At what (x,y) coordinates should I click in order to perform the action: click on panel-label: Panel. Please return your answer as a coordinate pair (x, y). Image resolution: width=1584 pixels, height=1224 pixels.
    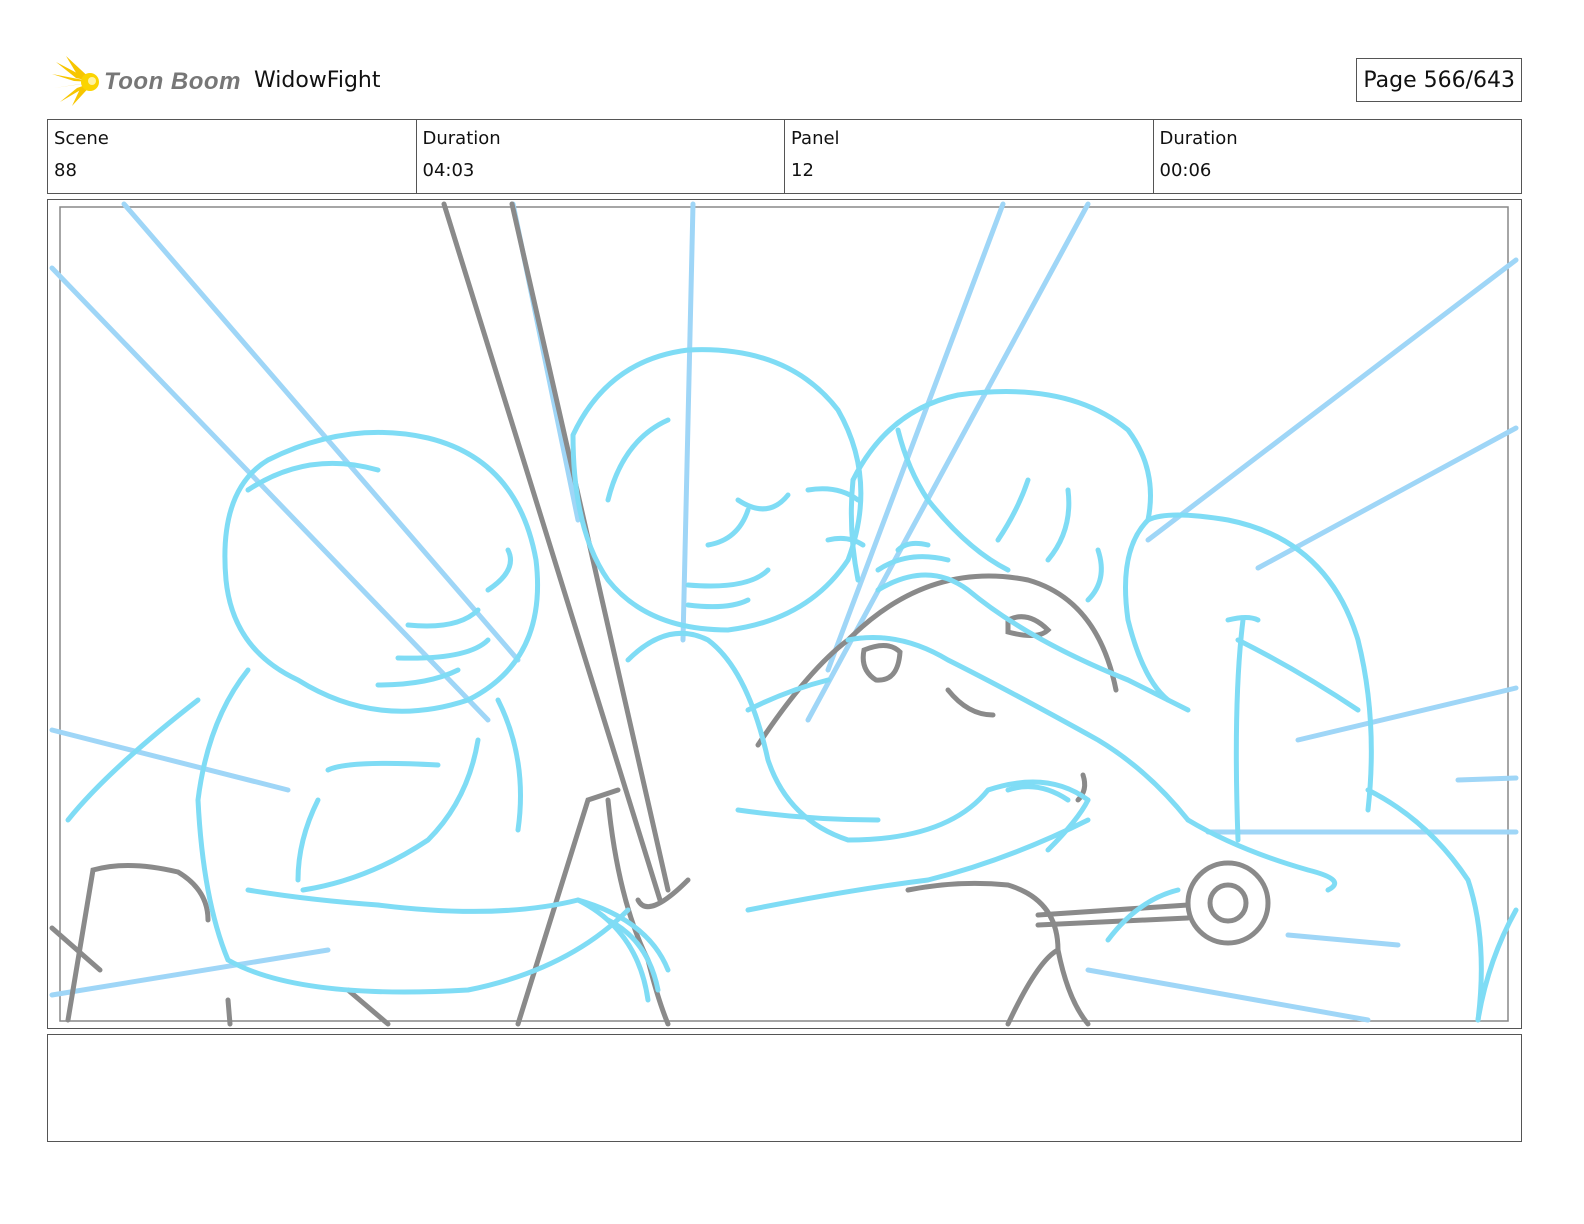
    Looking at the image, I should click on (815, 138).